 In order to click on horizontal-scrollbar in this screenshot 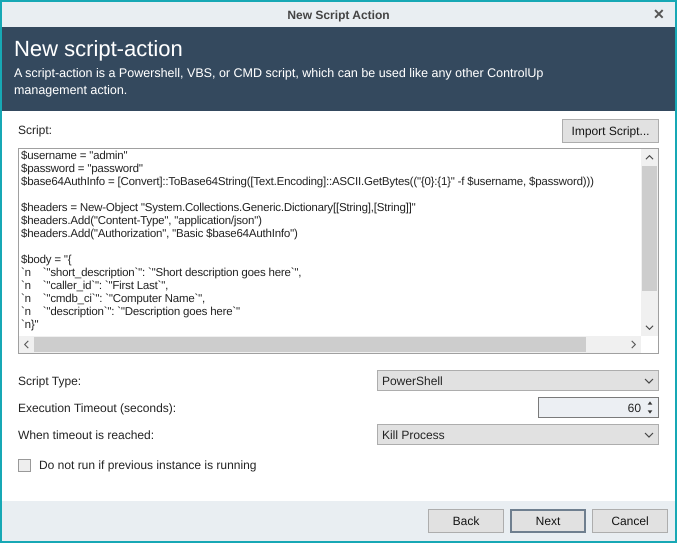, I will do `click(330, 344)`.